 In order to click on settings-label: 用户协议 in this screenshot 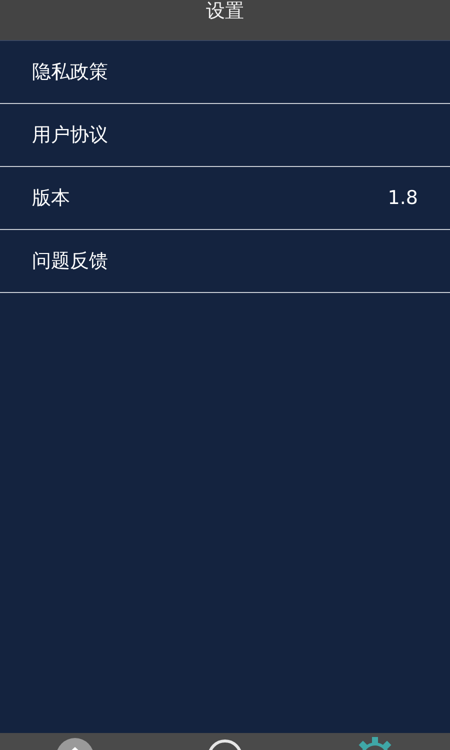, I will do `click(70, 135)`.